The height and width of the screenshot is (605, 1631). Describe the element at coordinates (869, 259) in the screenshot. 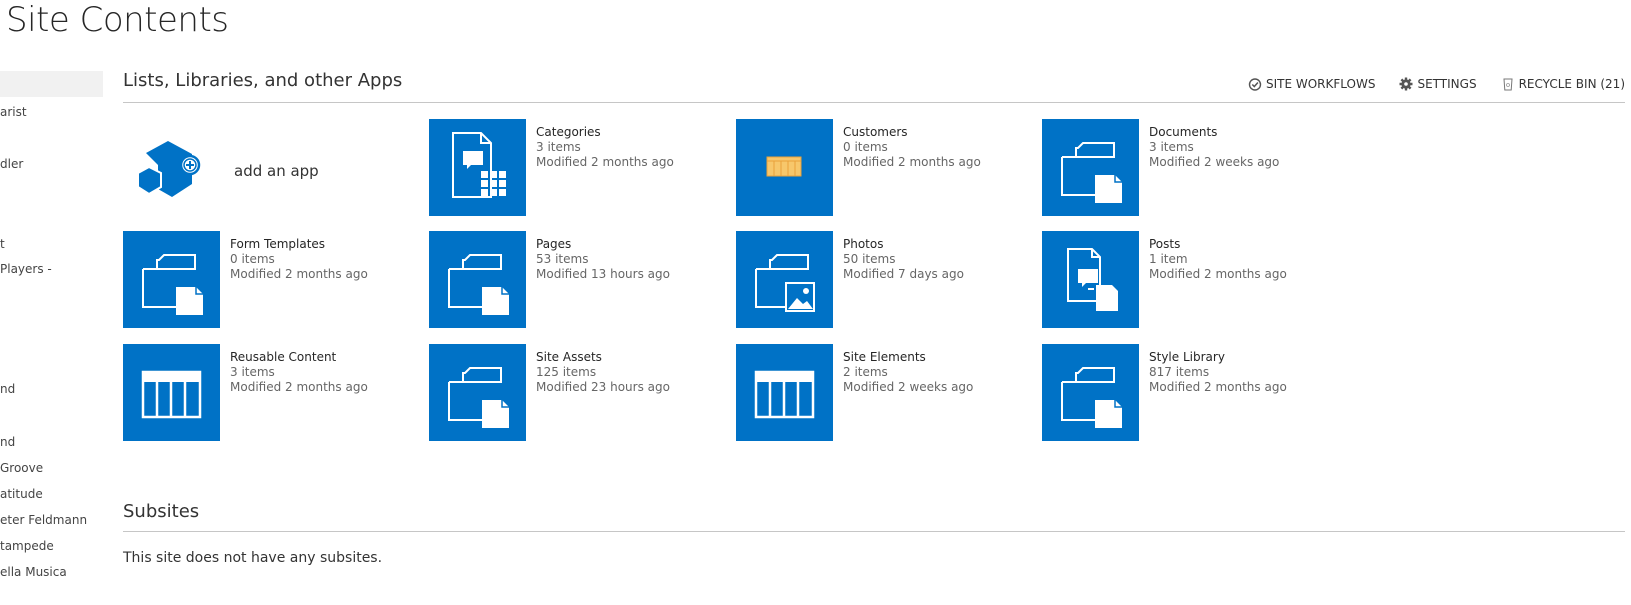

I see `tile-count: 50 items` at that location.